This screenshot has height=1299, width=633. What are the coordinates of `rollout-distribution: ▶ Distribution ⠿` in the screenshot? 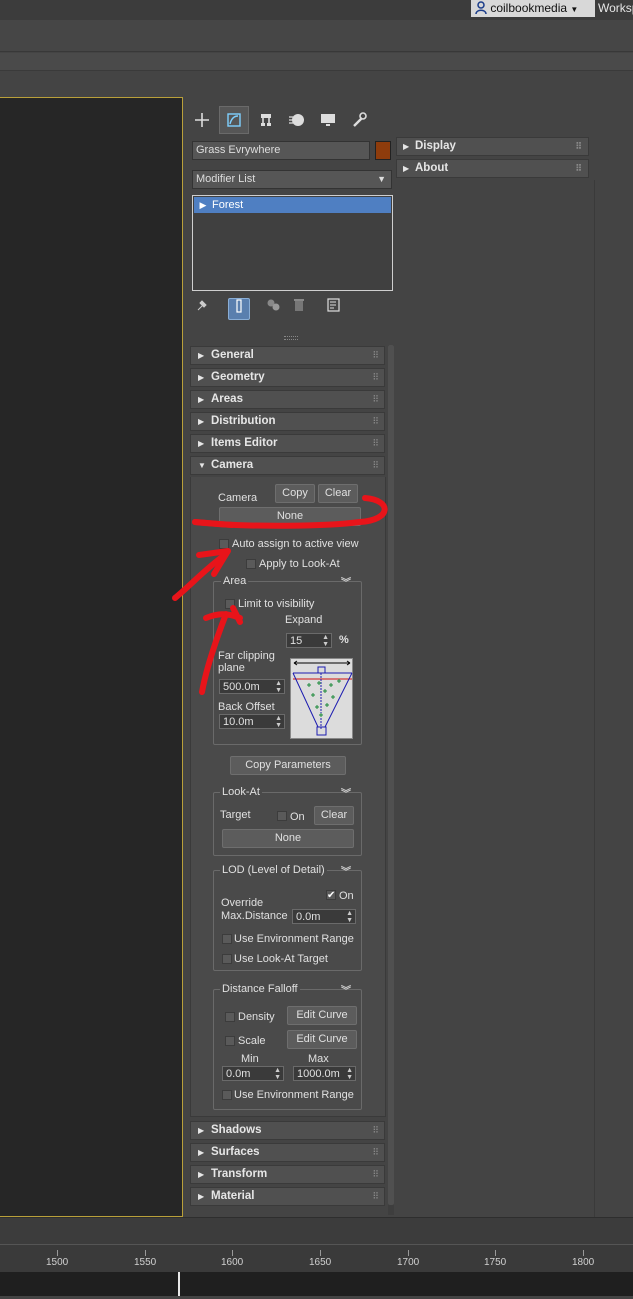 It's located at (287, 421).